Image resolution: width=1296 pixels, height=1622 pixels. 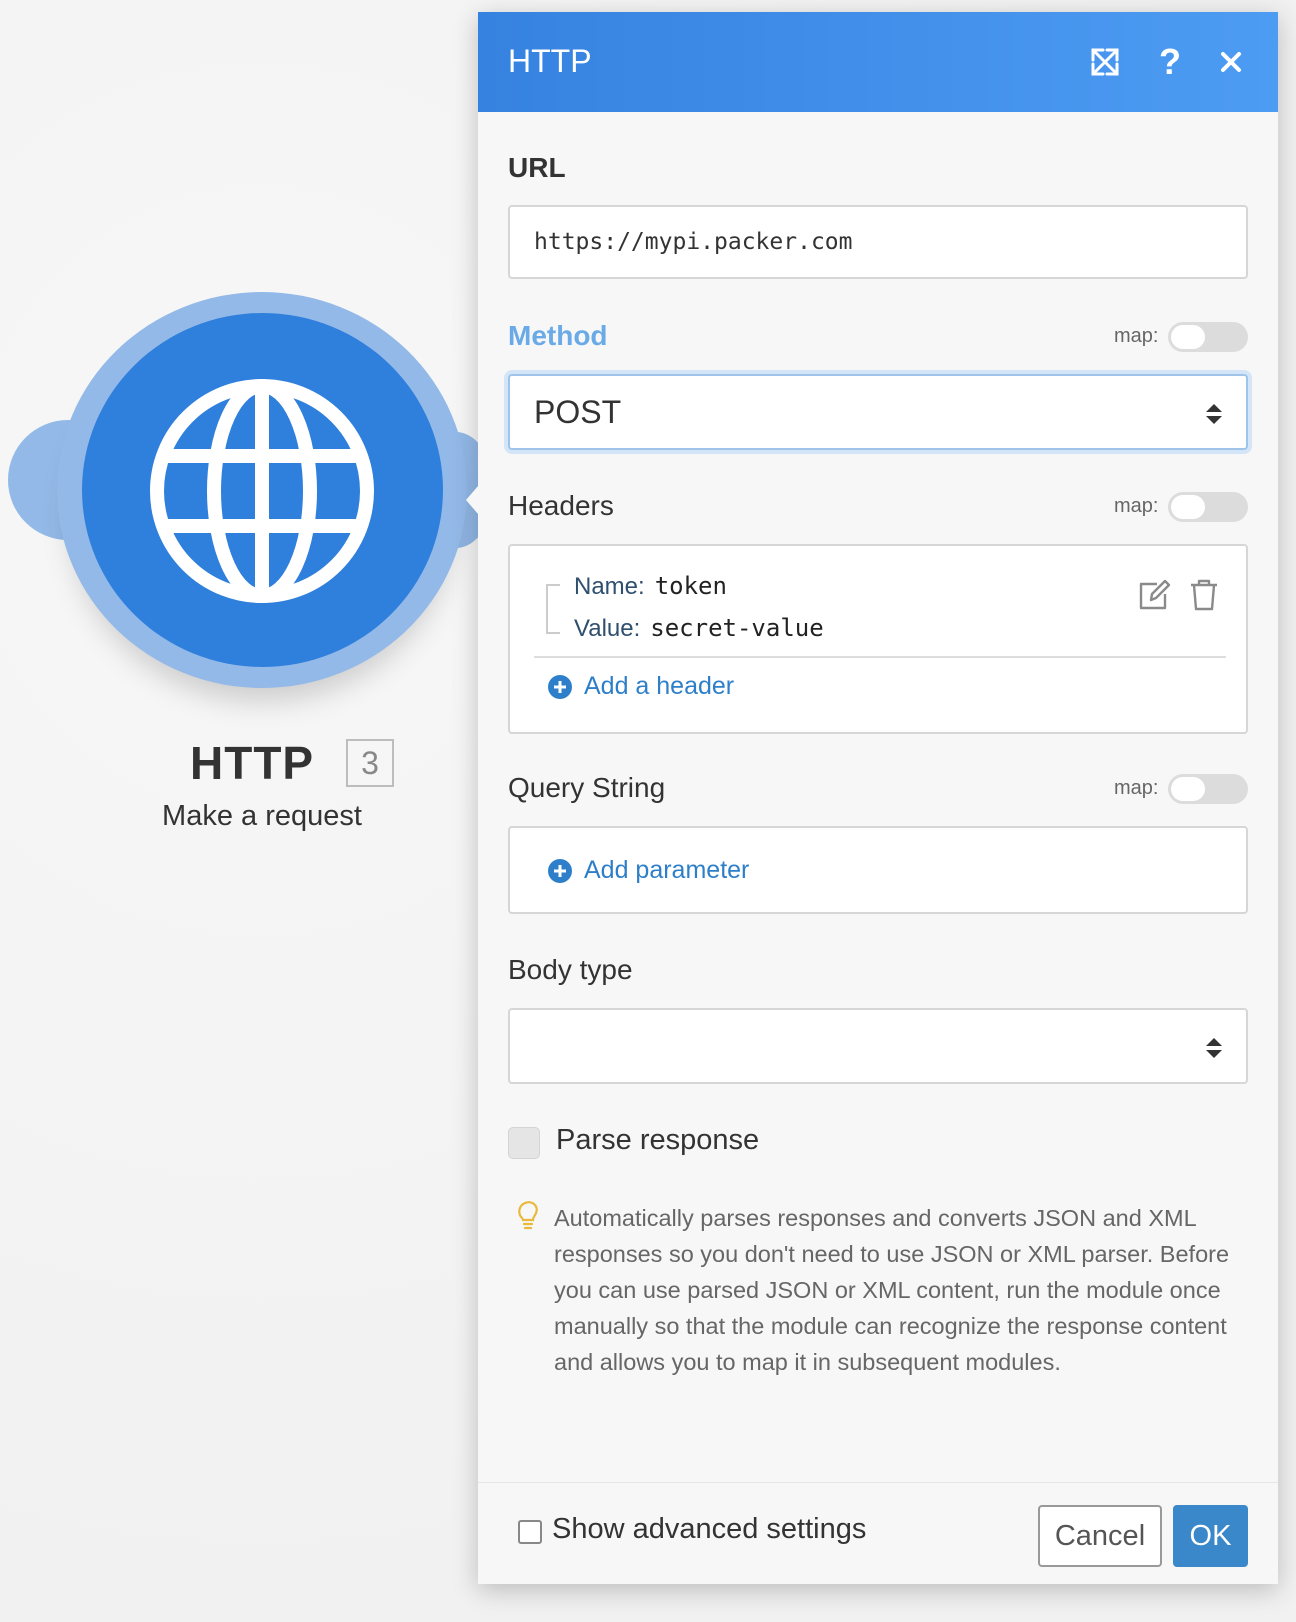 I want to click on header-name-value: token, so click(x=690, y=586).